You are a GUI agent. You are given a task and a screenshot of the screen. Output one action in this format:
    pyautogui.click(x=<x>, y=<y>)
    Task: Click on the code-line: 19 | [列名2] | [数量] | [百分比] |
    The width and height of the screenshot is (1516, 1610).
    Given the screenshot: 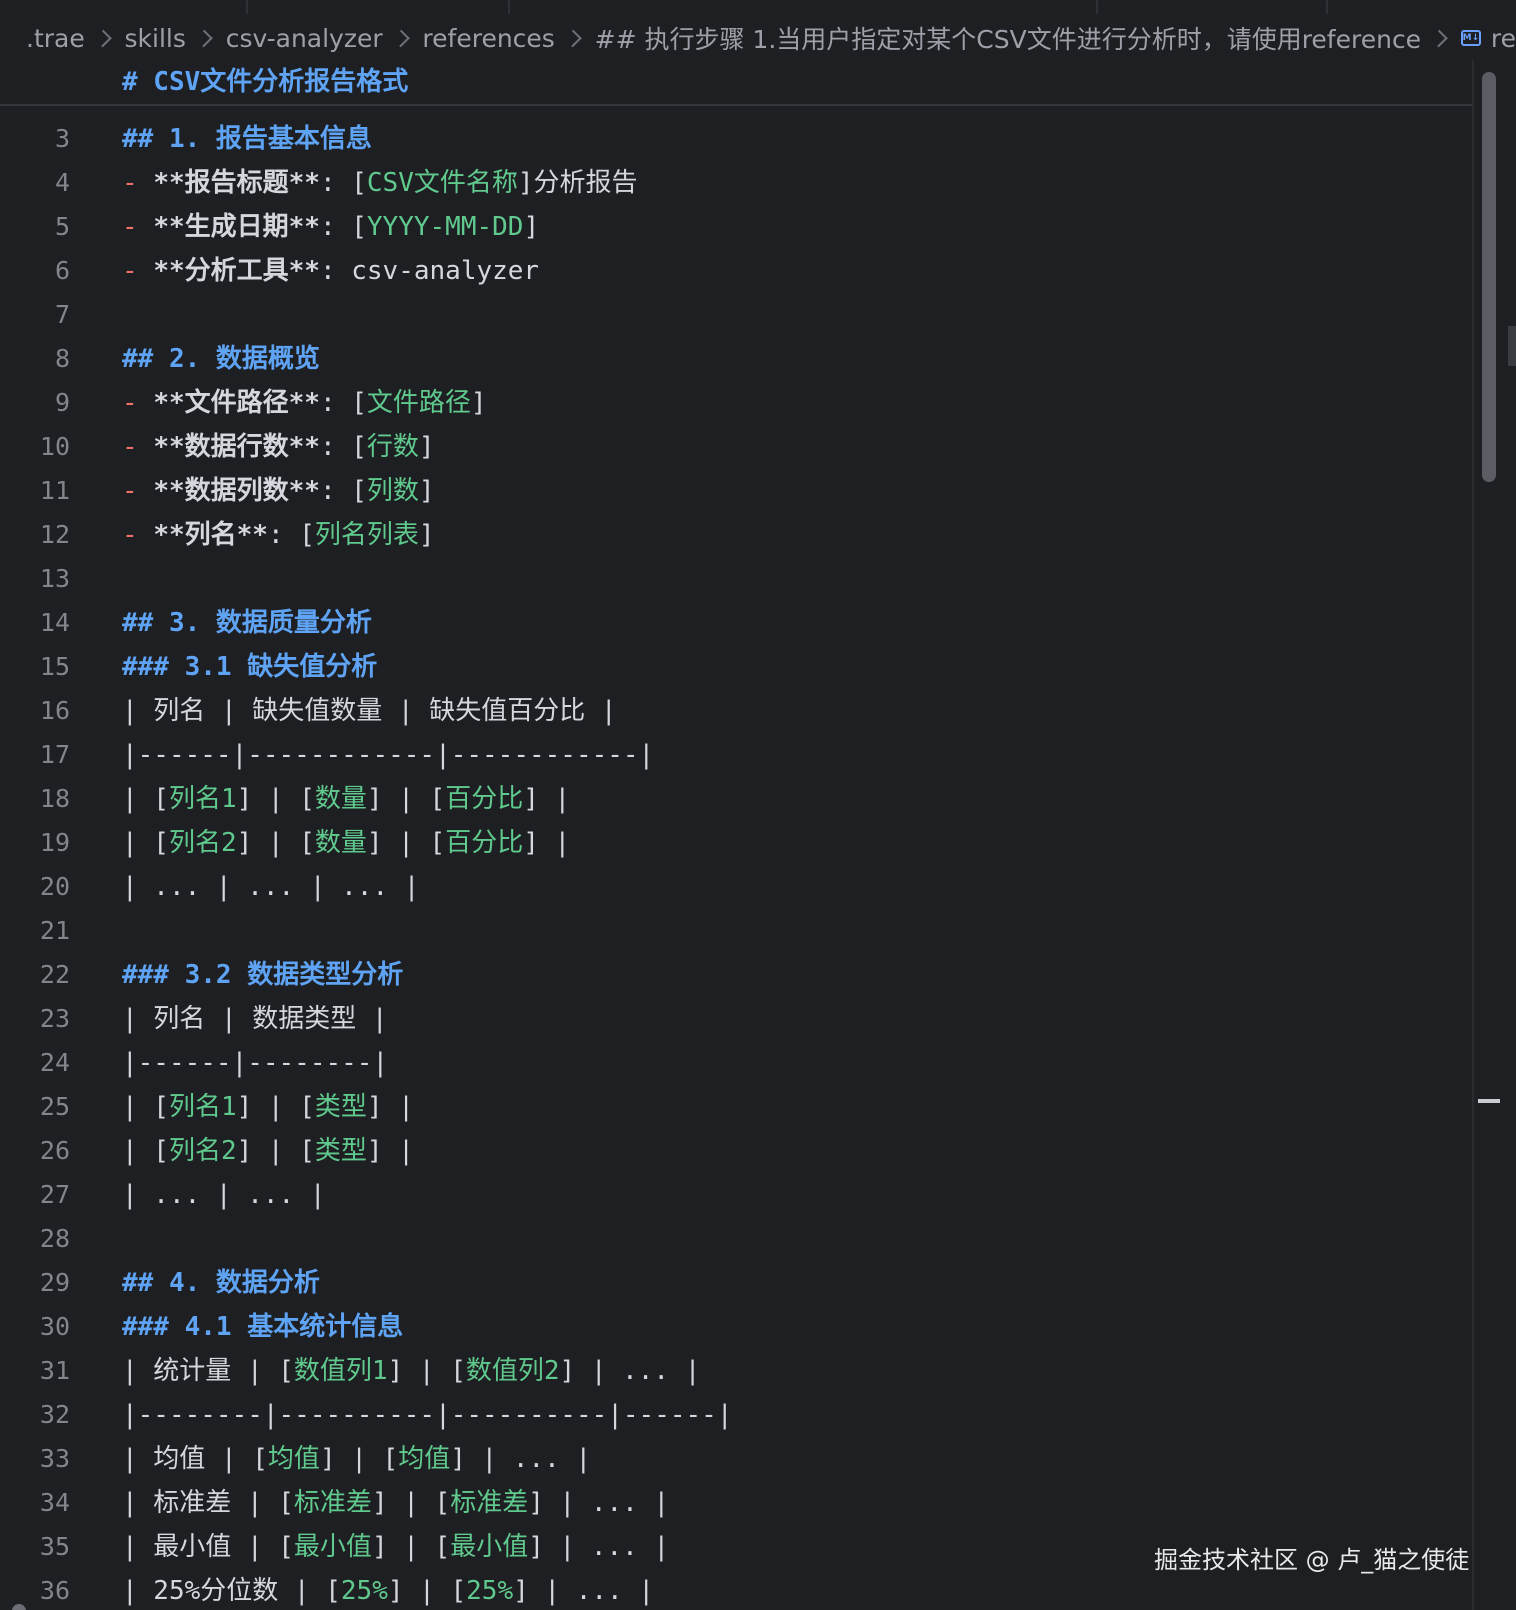 What is the action you would take?
    pyautogui.click(x=736, y=843)
    